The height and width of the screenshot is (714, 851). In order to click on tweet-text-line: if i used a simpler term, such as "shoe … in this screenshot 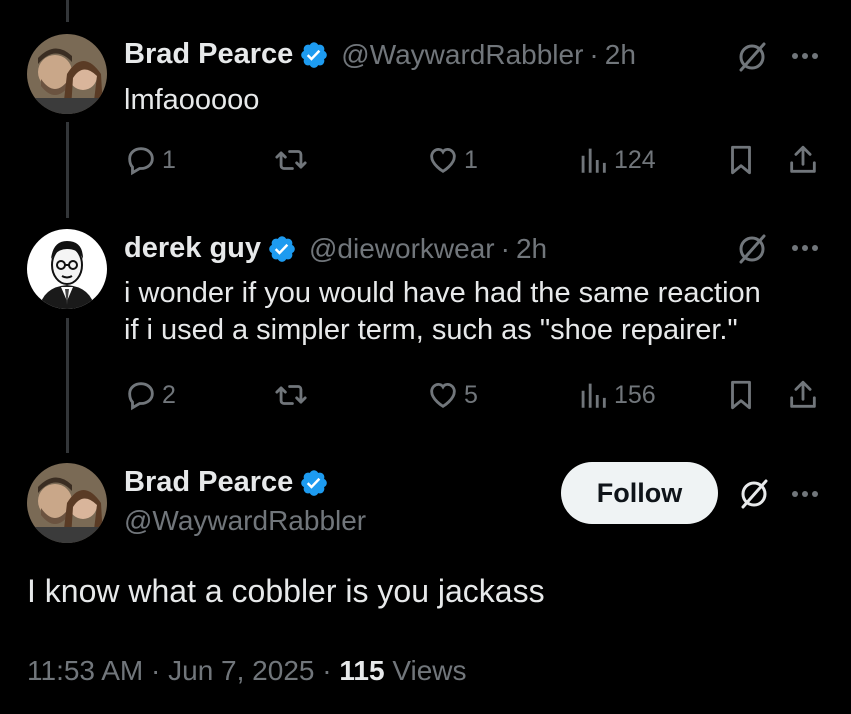, I will do `click(431, 330)`.